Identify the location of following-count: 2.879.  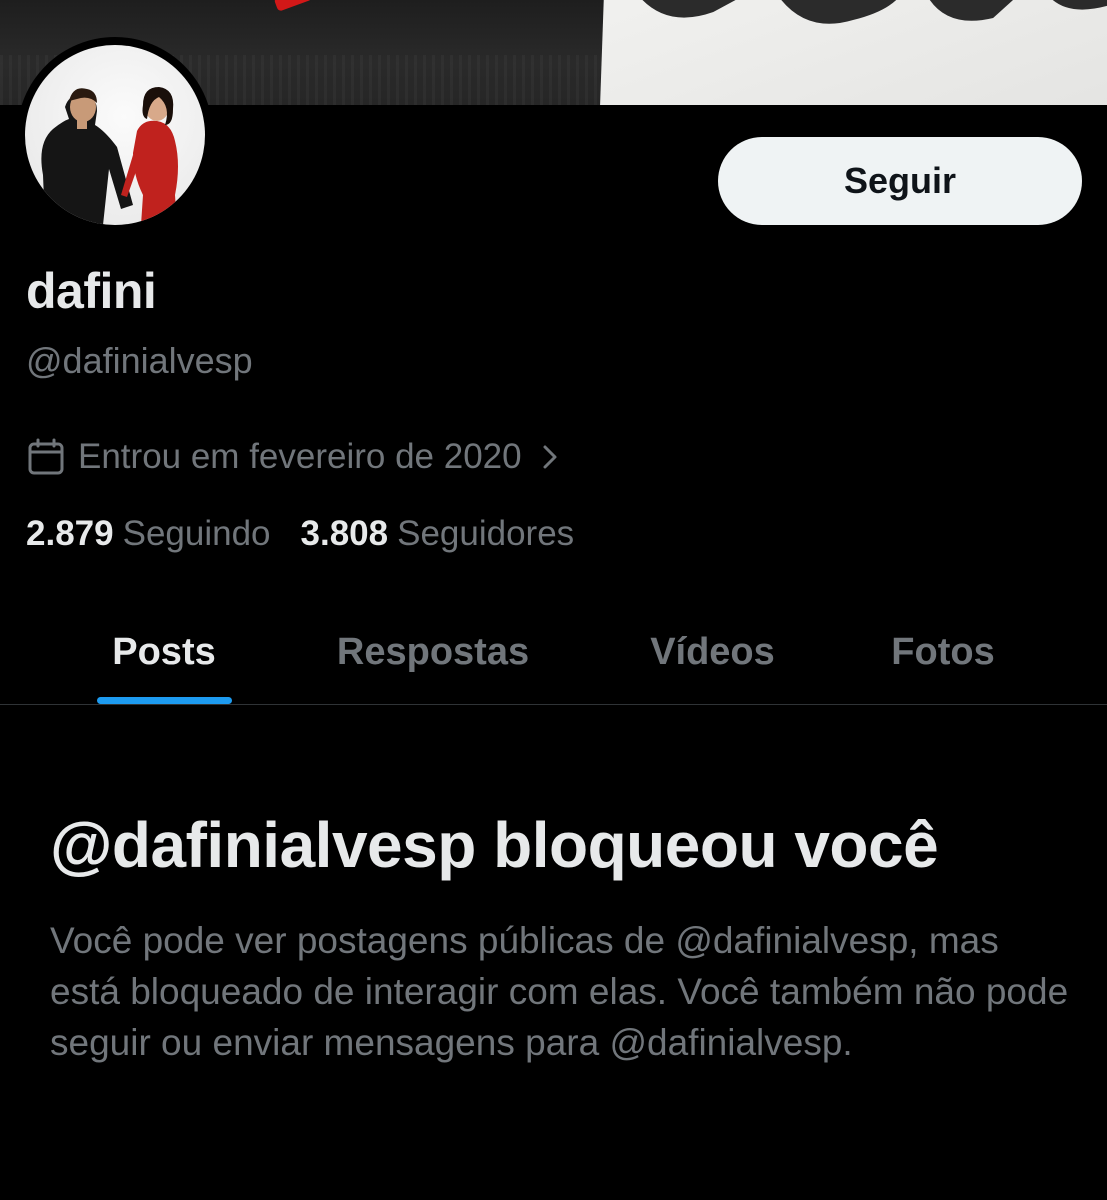
(70, 533).